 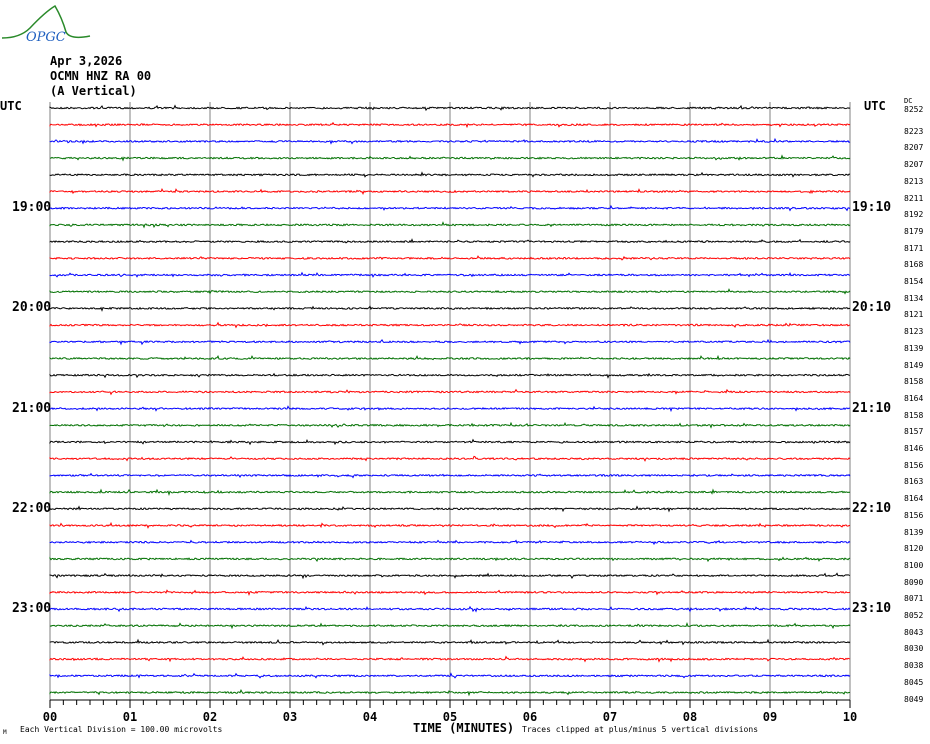 What do you see at coordinates (32, 308) in the screenshot?
I see `left-hour-label: 20:00` at bounding box center [32, 308].